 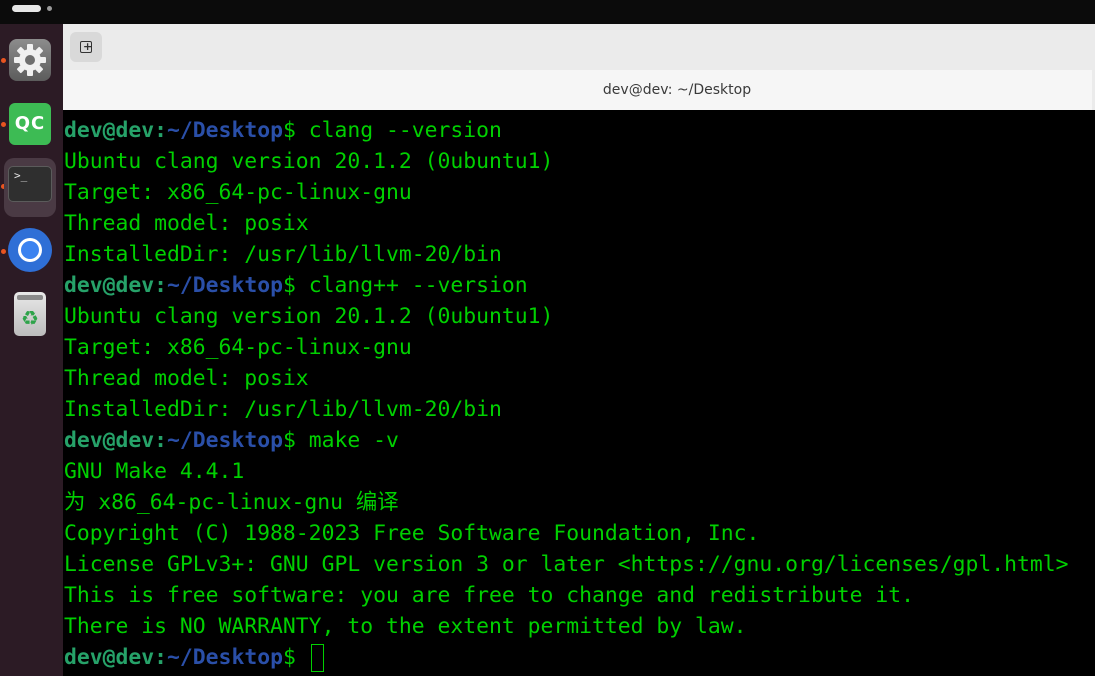 What do you see at coordinates (30, 297) in the screenshot?
I see `trash-lid` at bounding box center [30, 297].